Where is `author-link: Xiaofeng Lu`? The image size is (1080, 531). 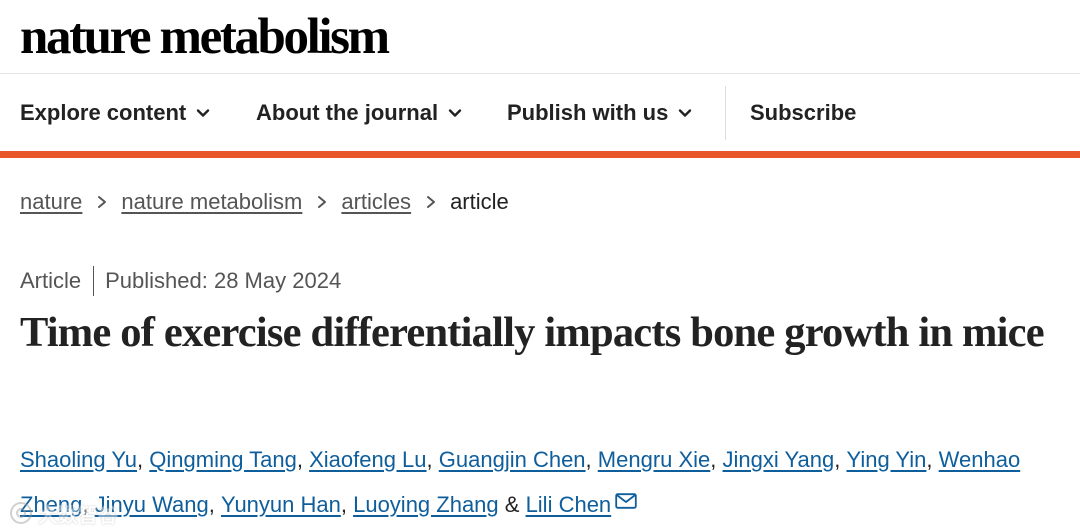
author-link: Xiaofeng Lu is located at coordinates (367, 459).